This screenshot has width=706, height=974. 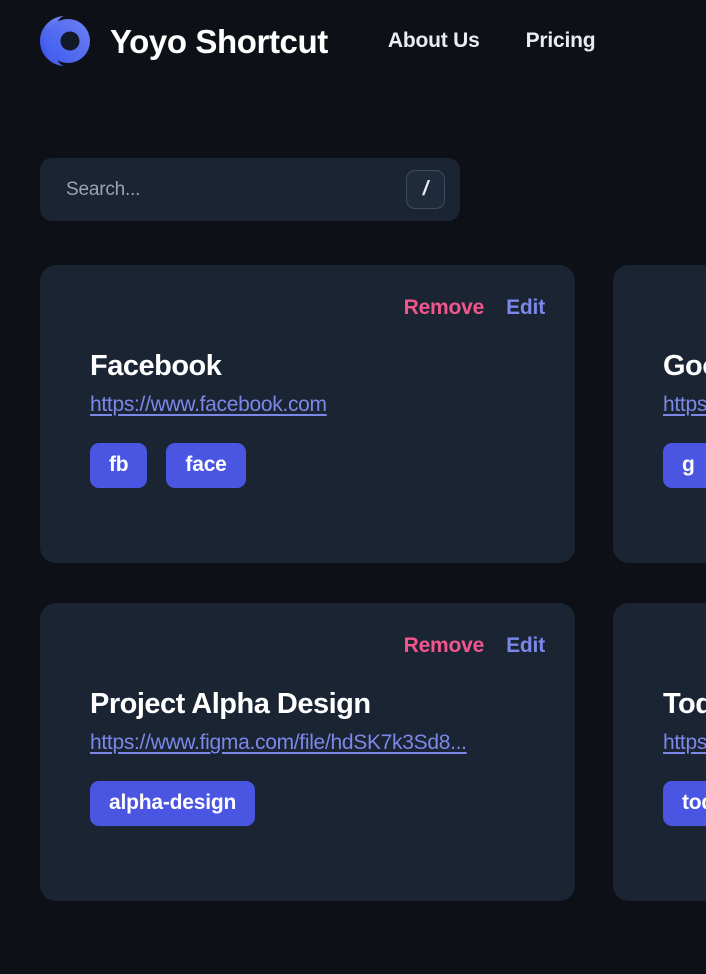 I want to click on card-tag: g, so click(x=684, y=465).